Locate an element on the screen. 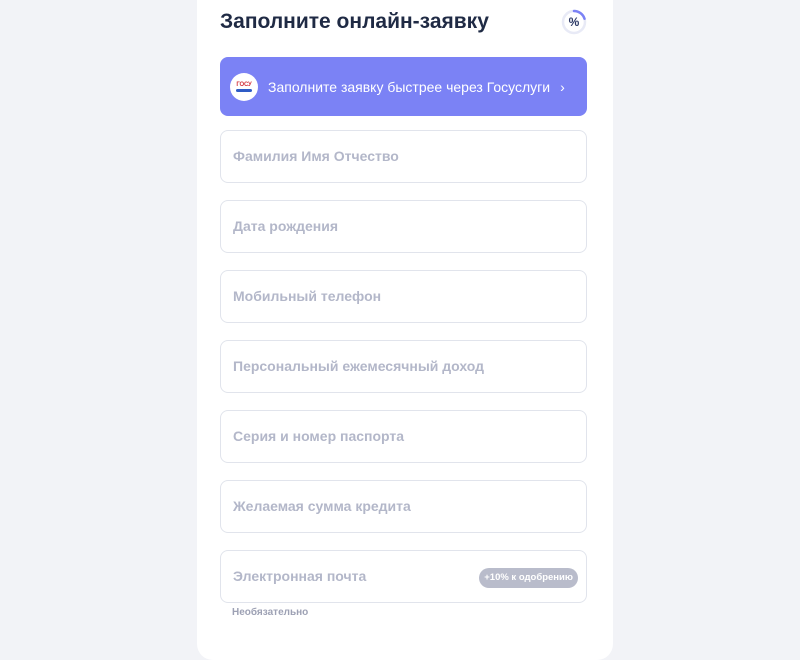  full-name-field: Фамилия Имя Отчество is located at coordinates (403, 156).